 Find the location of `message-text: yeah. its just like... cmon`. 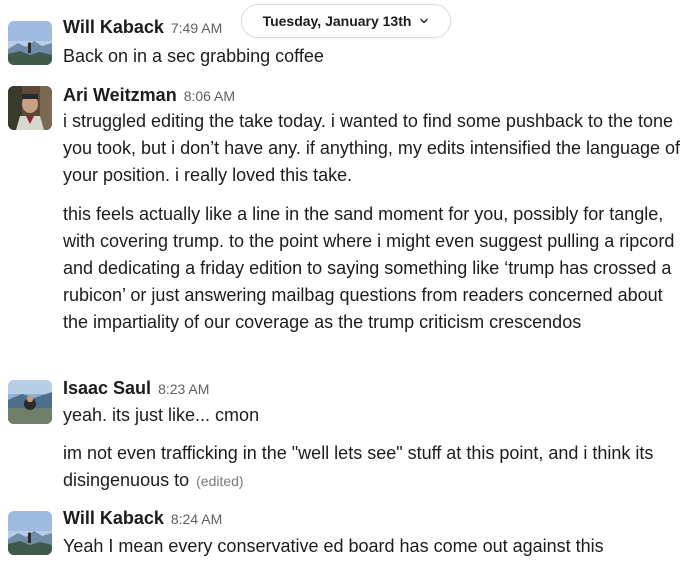

message-text: yeah. its just like... cmon is located at coordinates (161, 415).